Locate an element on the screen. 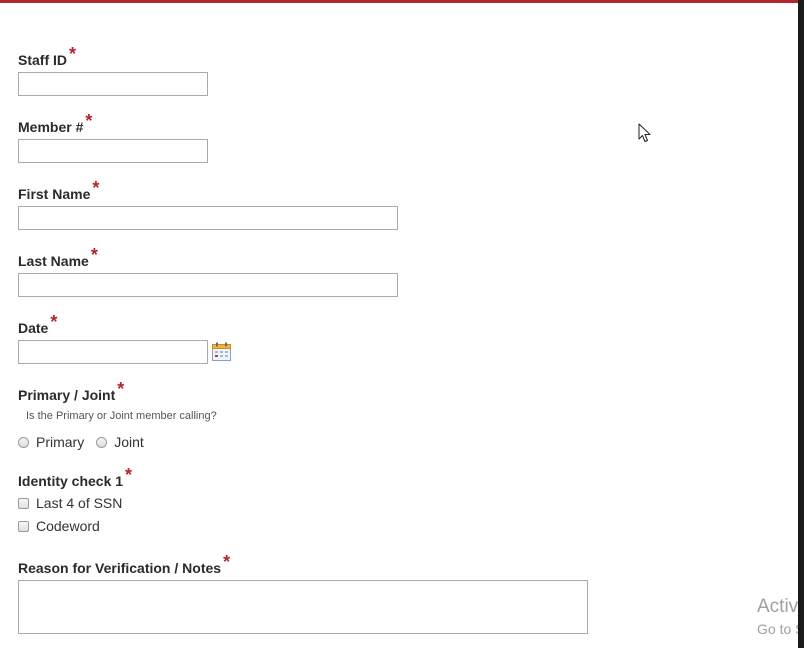 The image size is (804, 648). window-edge is located at coordinates (801, 324).